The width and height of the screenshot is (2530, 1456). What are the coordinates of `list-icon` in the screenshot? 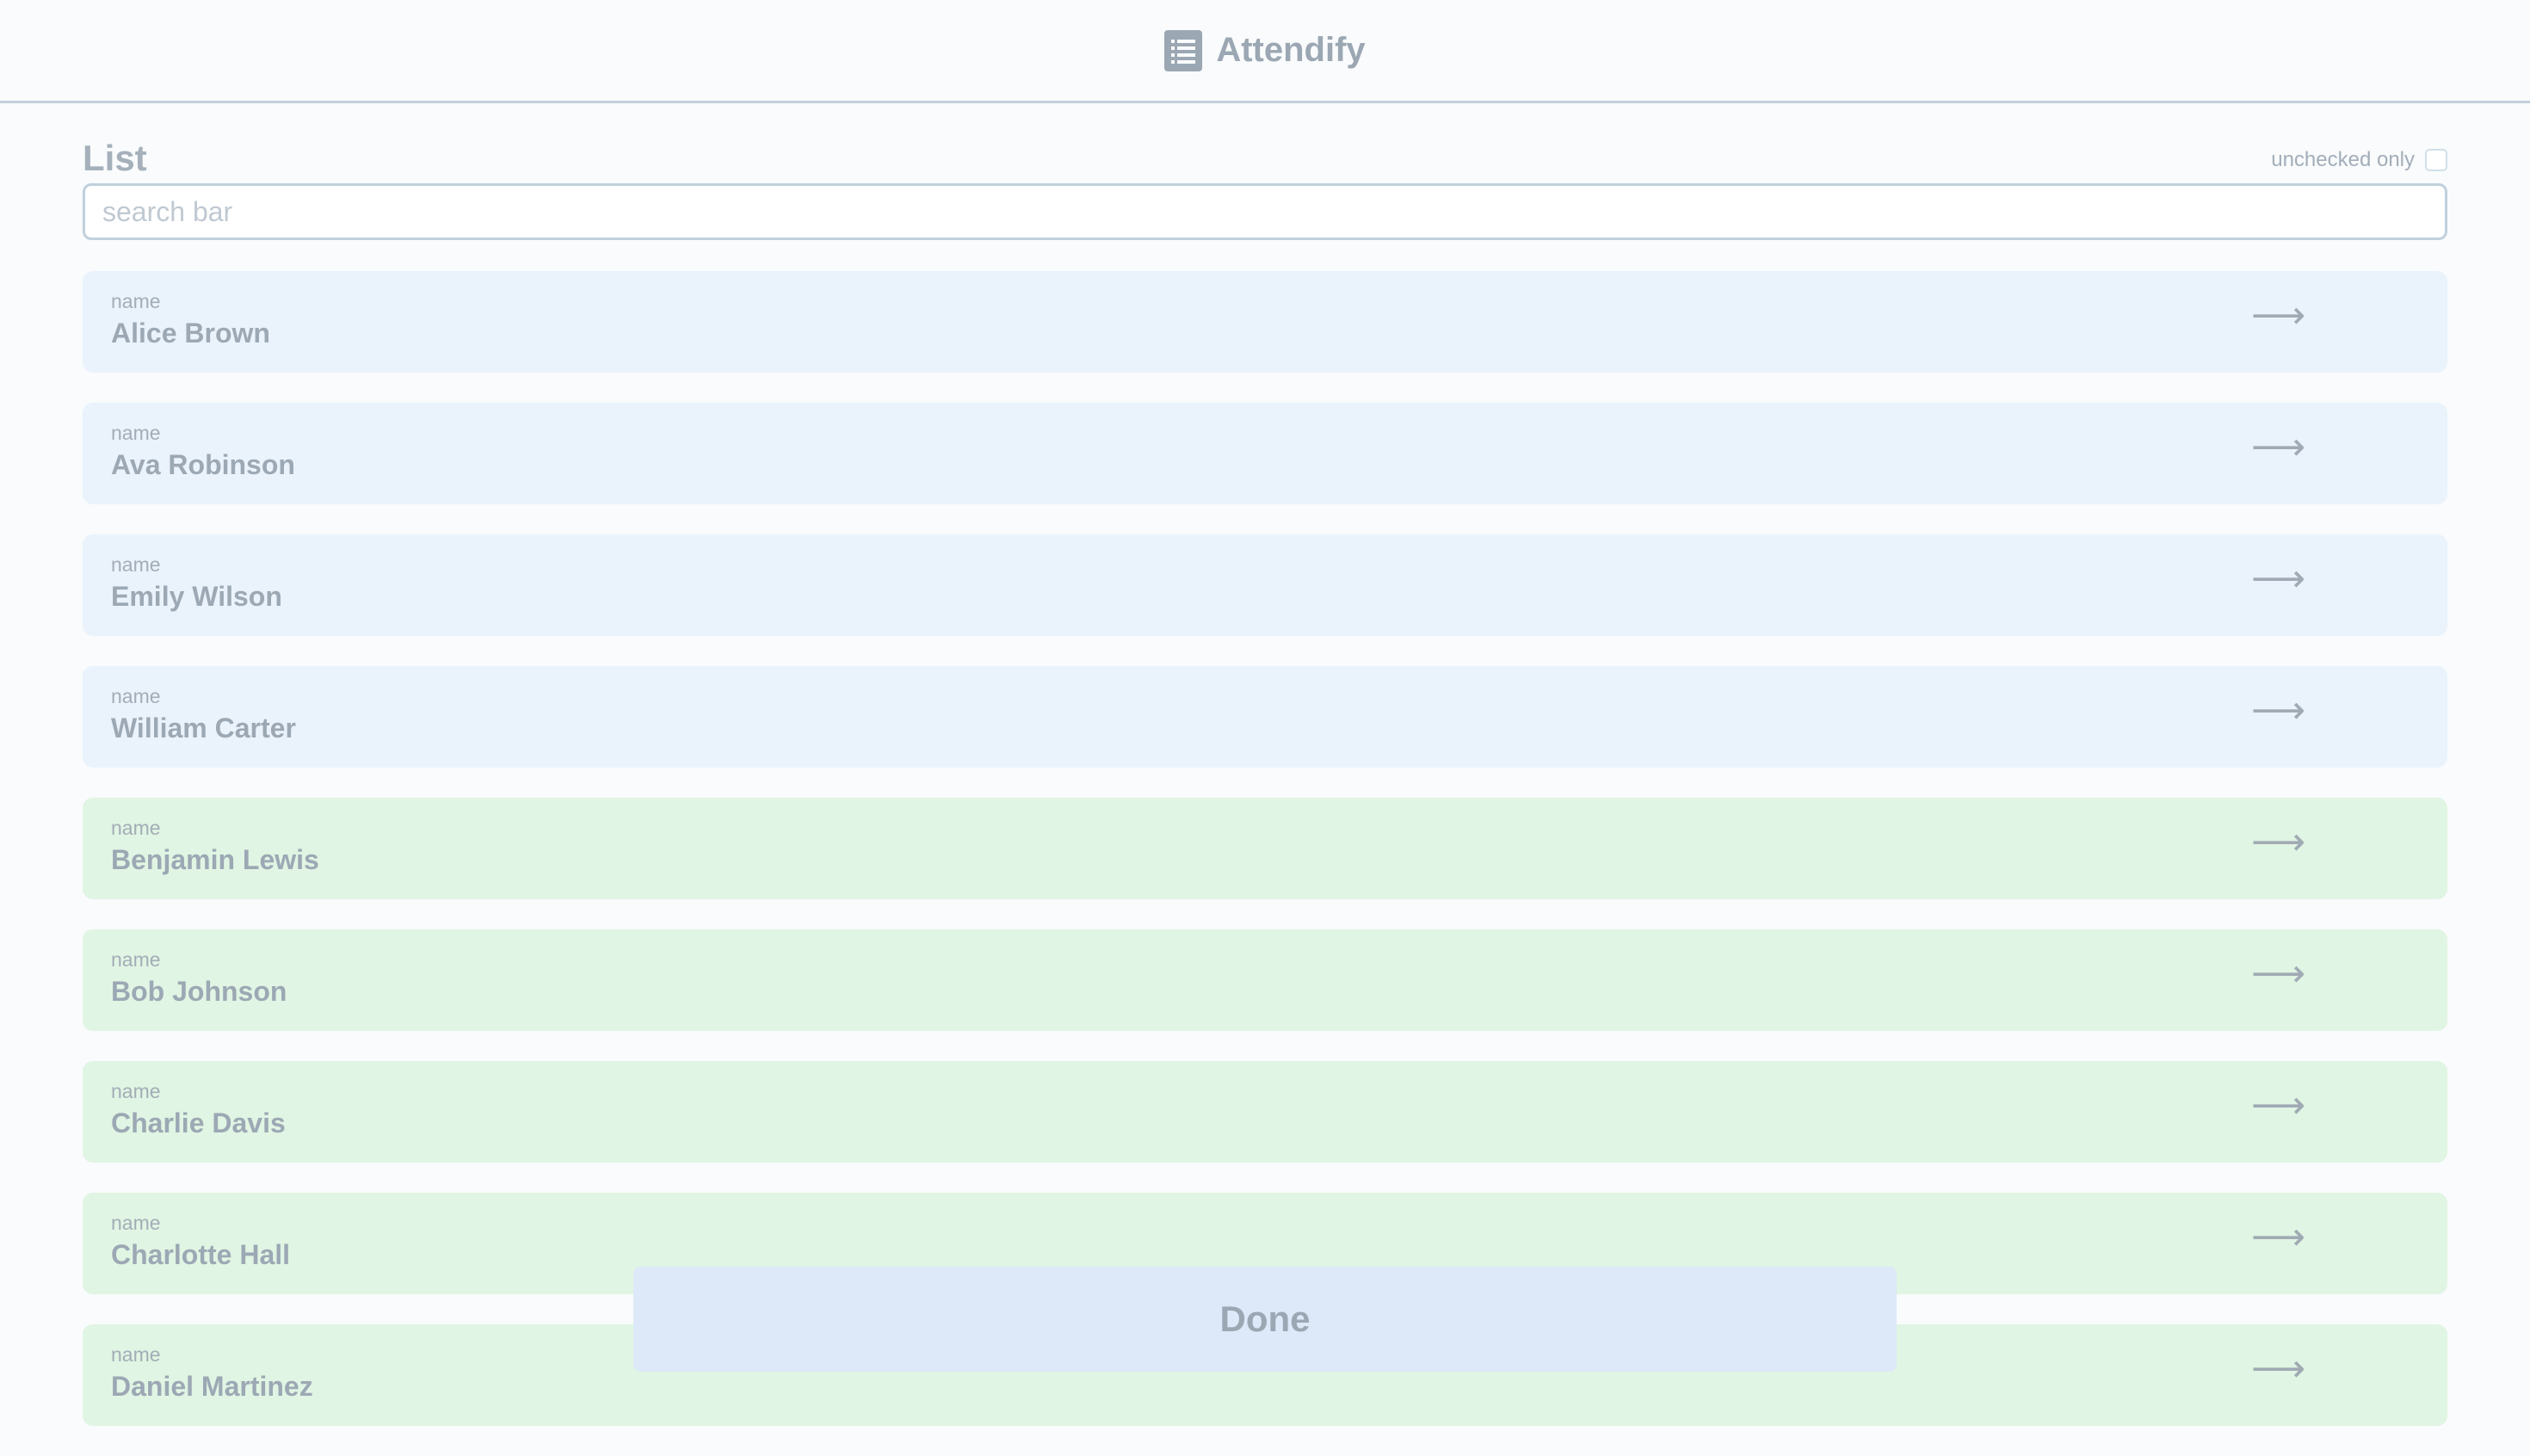 It's located at (1183, 50).